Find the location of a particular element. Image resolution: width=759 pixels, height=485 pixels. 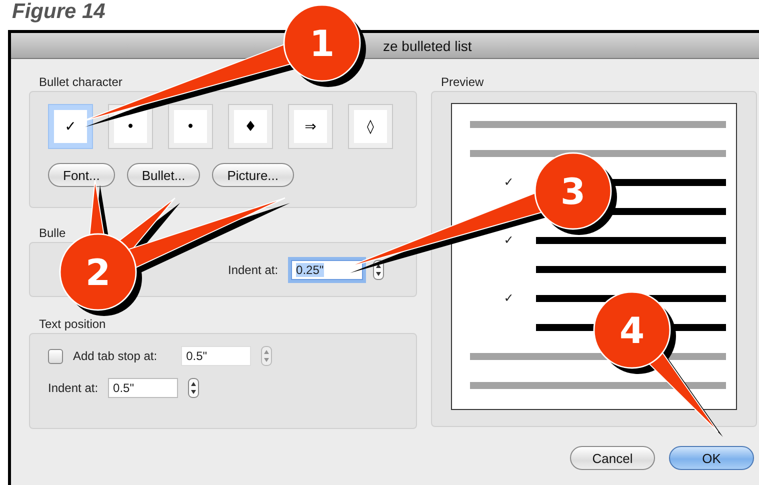

window-title: ze bulleted list is located at coordinates (427, 46).